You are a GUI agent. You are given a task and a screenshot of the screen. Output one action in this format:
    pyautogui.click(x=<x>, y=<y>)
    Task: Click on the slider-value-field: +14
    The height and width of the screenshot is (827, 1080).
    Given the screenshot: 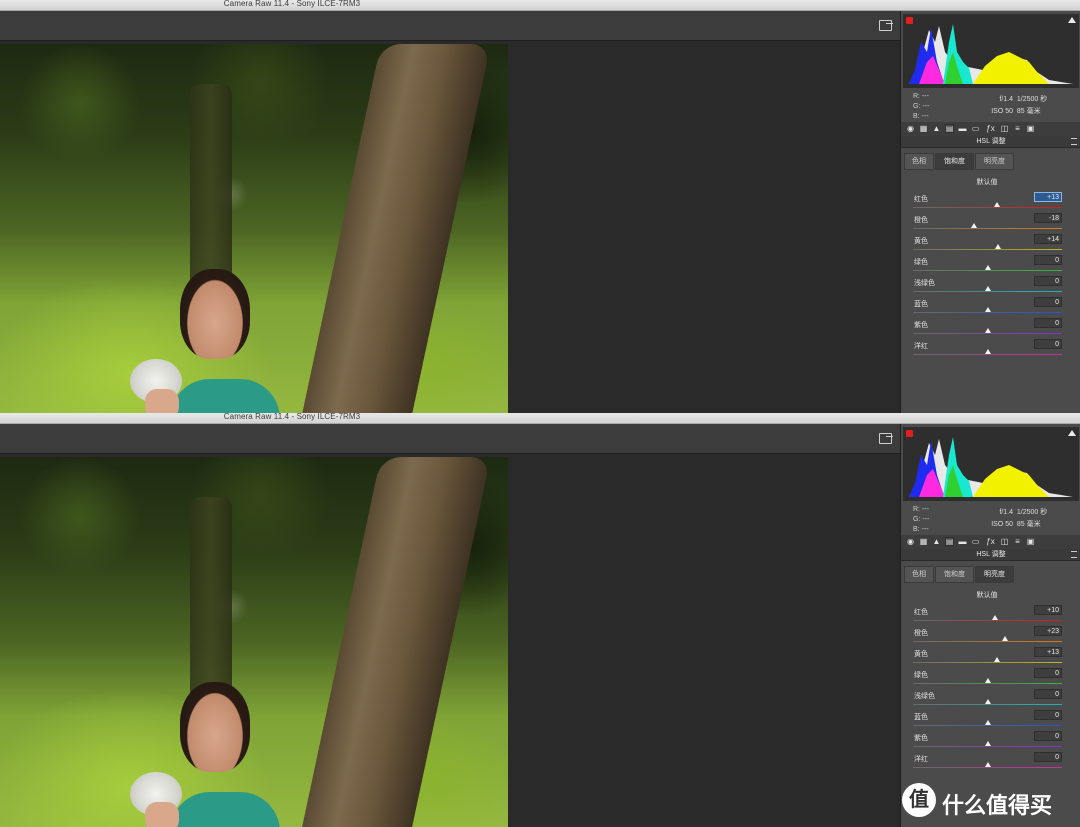 What is the action you would take?
    pyautogui.click(x=1048, y=239)
    